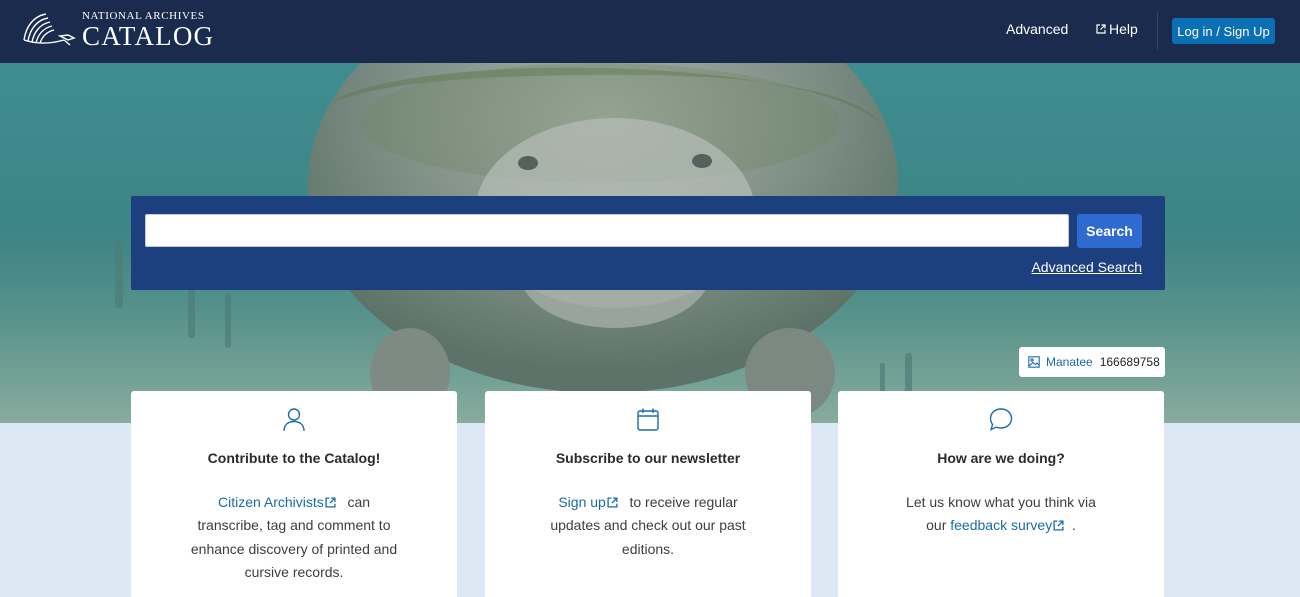 The width and height of the screenshot is (1300, 597). What do you see at coordinates (648, 458) in the screenshot?
I see `card-title: Subscribe to our newsletter` at bounding box center [648, 458].